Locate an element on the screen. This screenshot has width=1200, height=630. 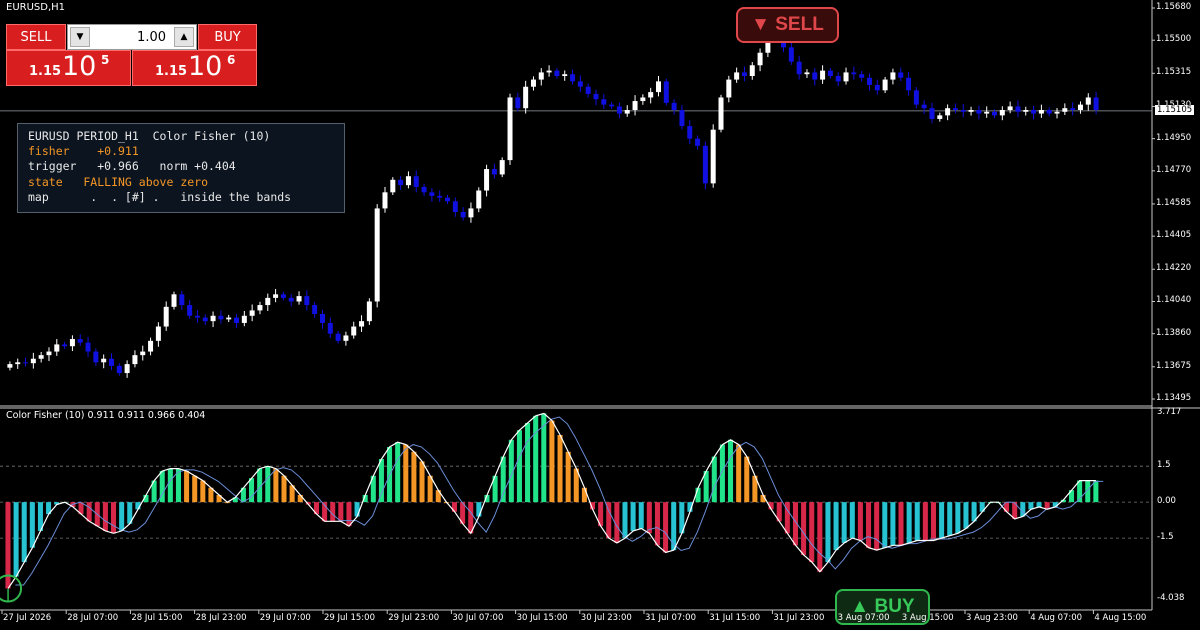
price-axis-label: 1.15500 is located at coordinates (1174, 39).